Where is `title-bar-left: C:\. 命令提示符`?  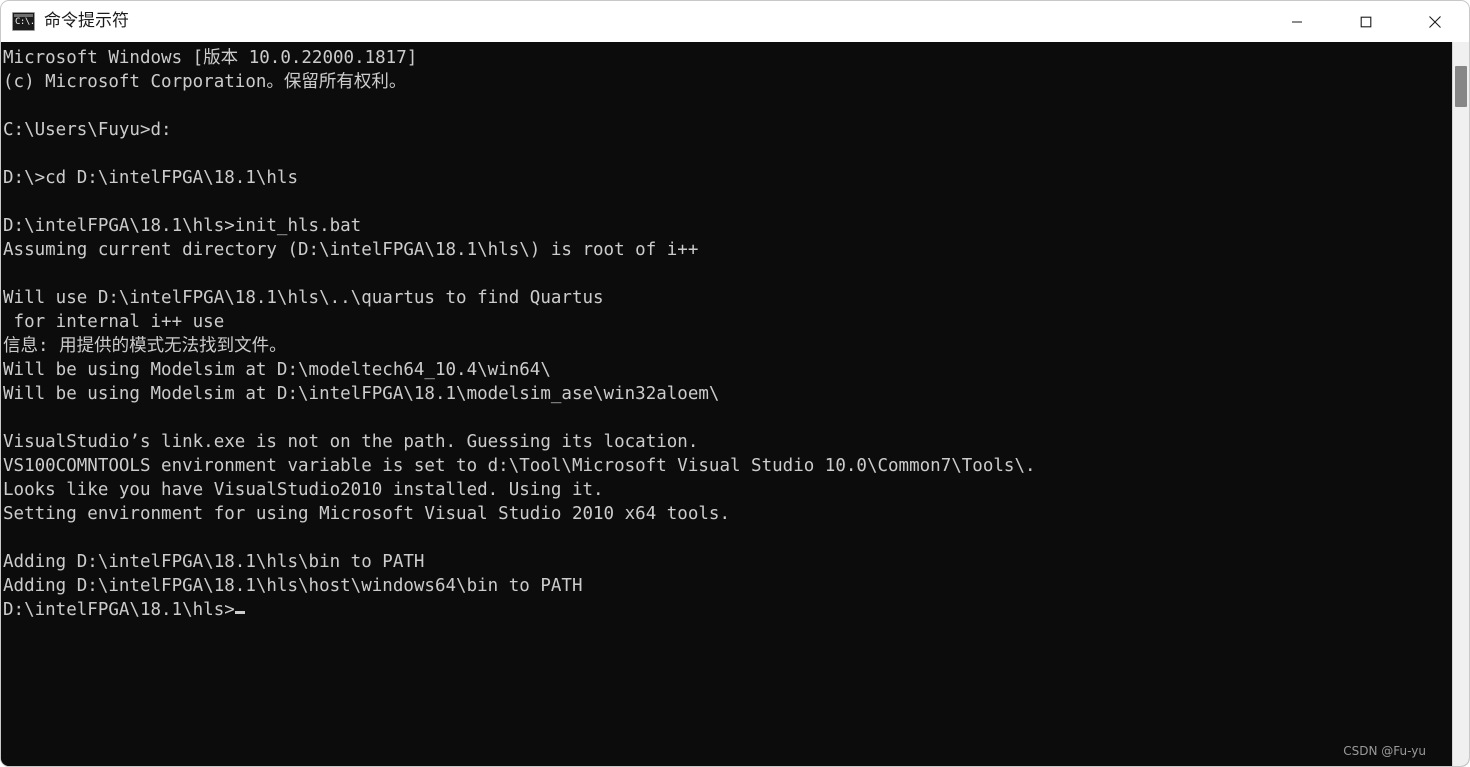
title-bar-left: C:\. 命令提示符 is located at coordinates (65, 21).